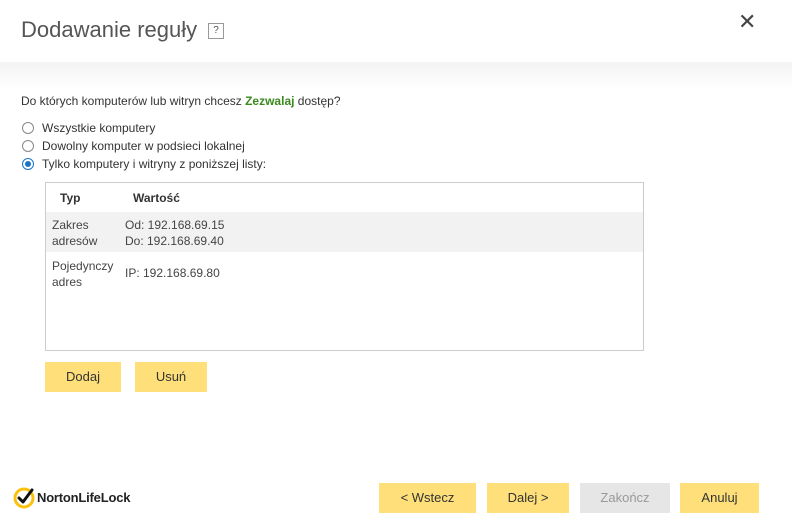 This screenshot has height=528, width=792. I want to click on question-accent: Zezwalaj, so click(270, 101).